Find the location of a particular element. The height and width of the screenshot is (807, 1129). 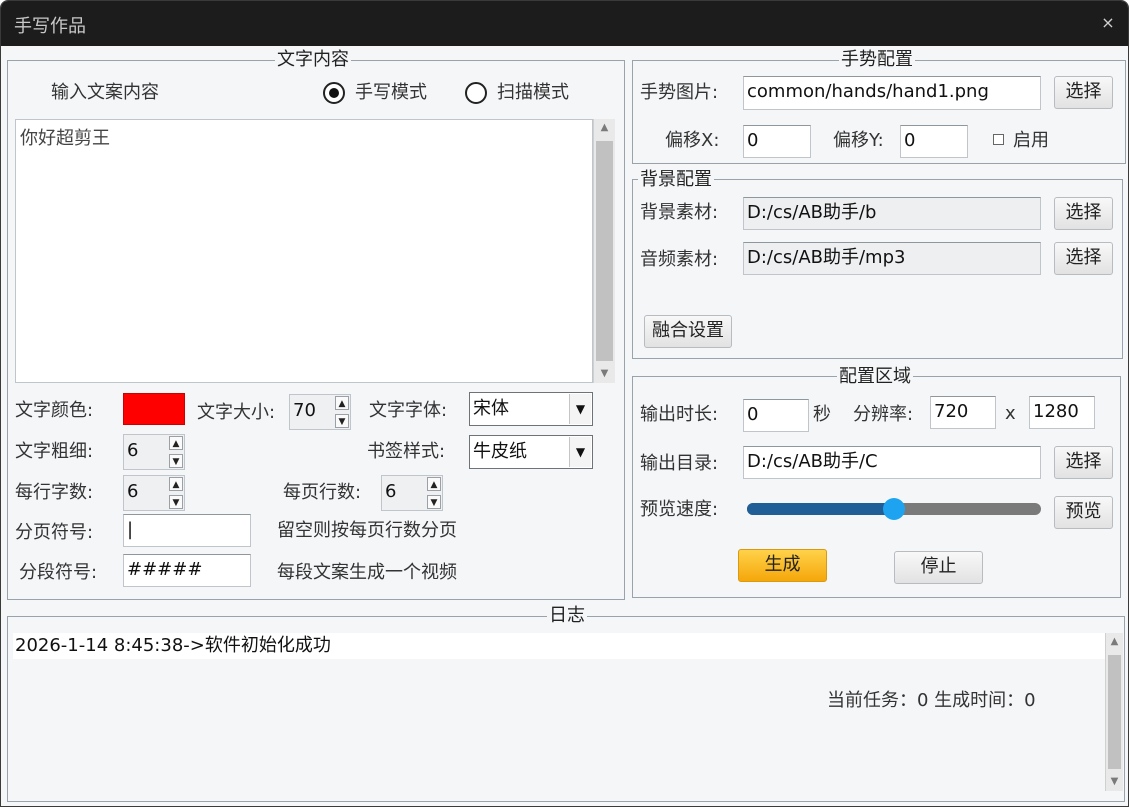

text-font-value: 宋体 is located at coordinates (491, 408).